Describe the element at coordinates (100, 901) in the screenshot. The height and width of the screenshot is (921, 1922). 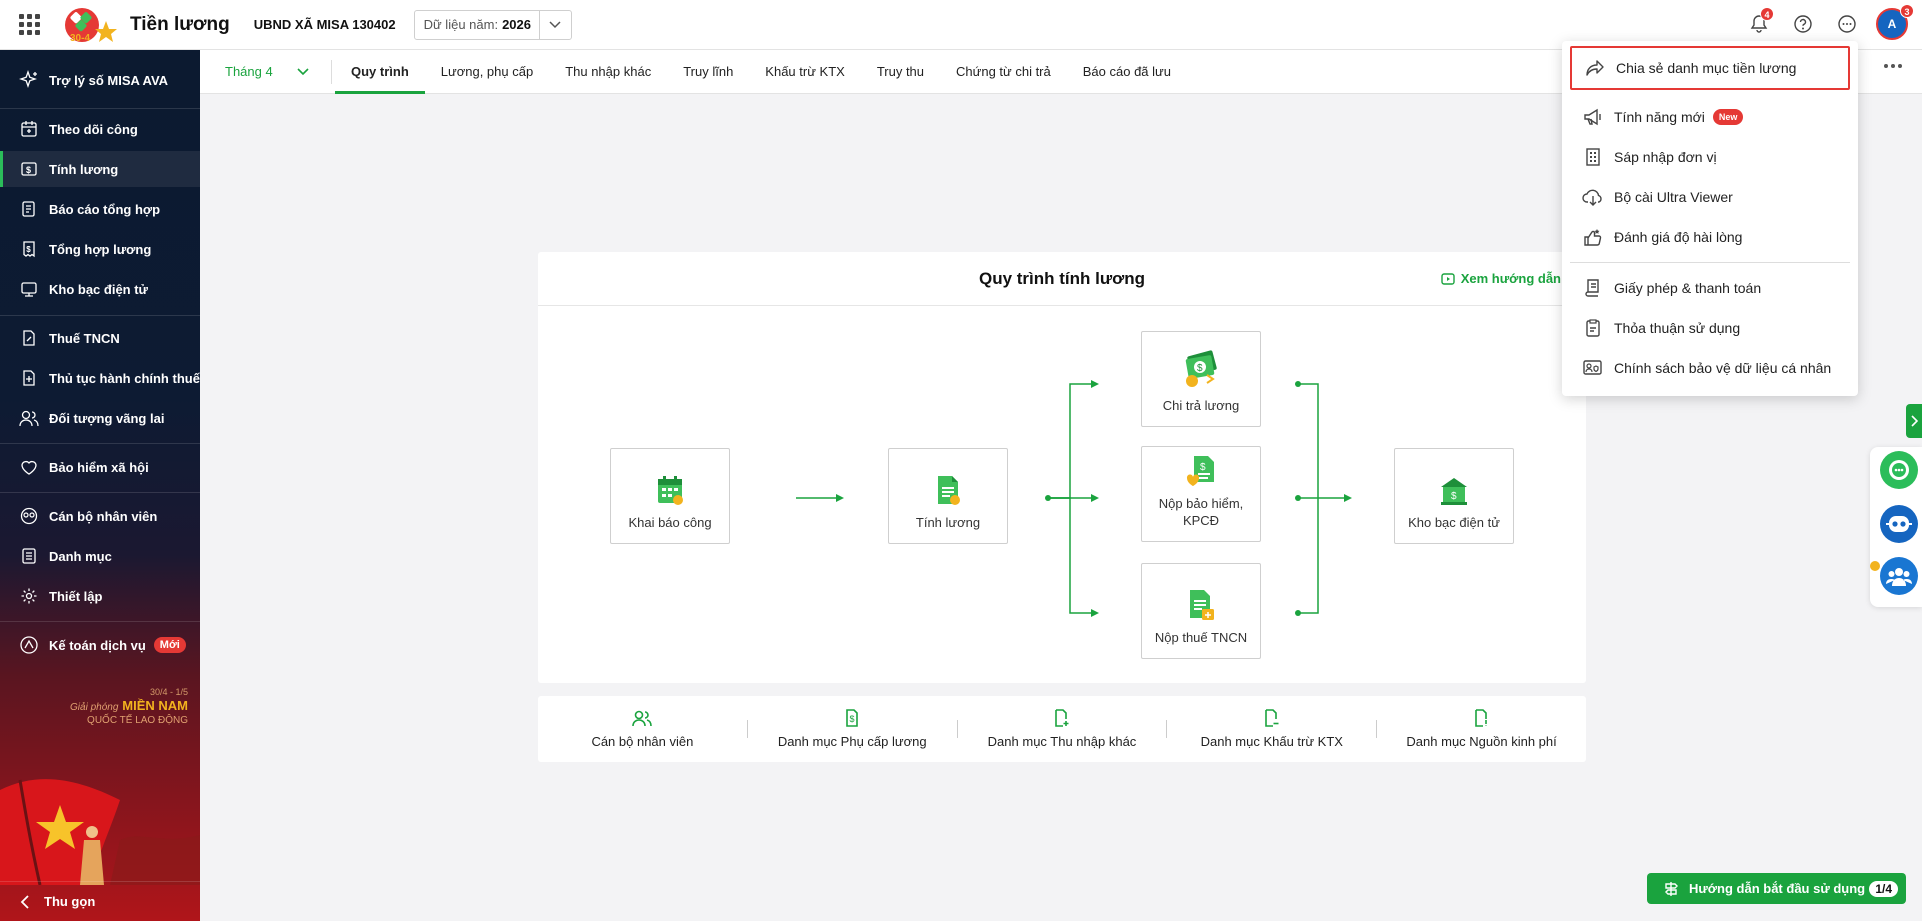
I see `collapse-button: Thu gọn` at that location.